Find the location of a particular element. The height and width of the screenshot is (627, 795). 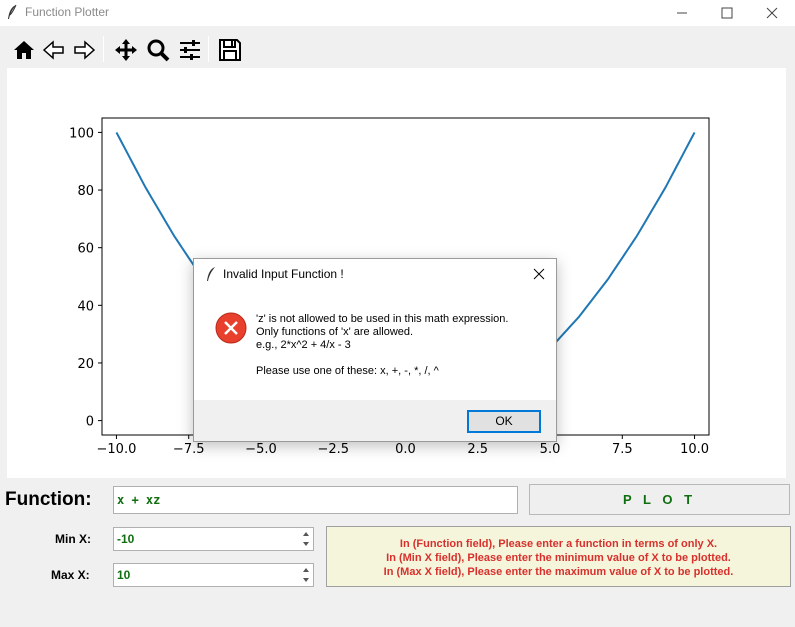

y-tick-label: 100 is located at coordinates (81, 133).